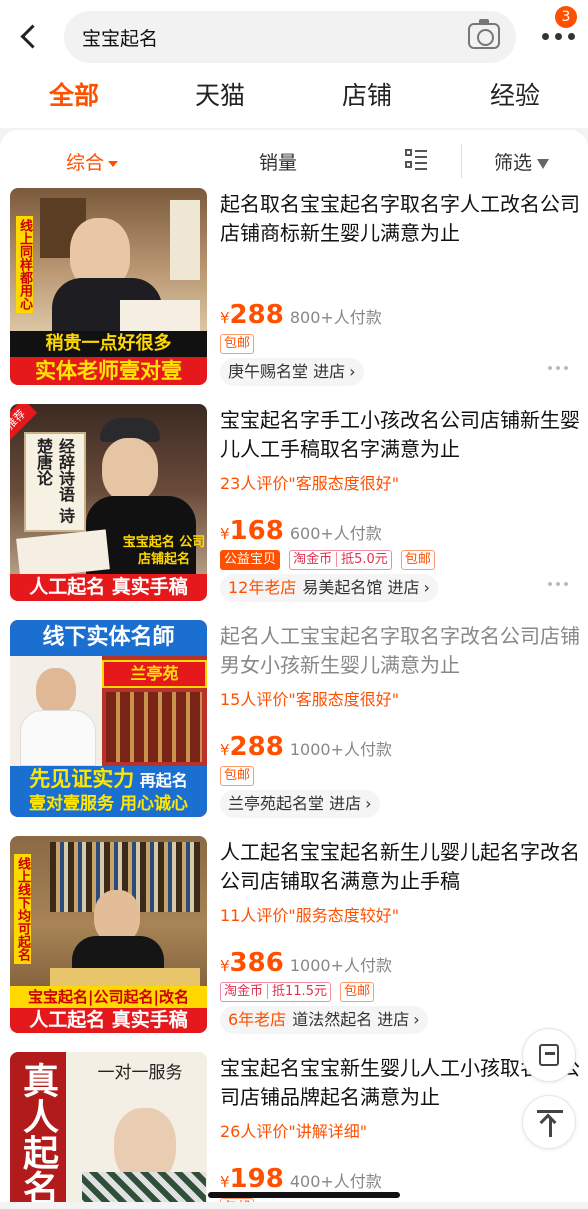  Describe the element at coordinates (295, 803) in the screenshot. I see `shop-name: 兰亭苑起名堂 进店` at that location.